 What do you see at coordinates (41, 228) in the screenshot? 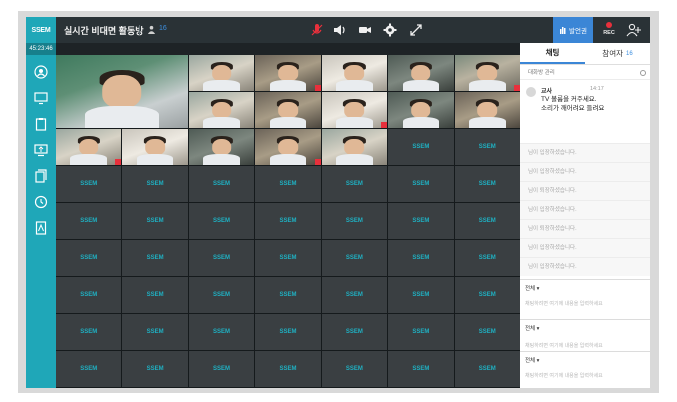
I see `document-icon` at bounding box center [41, 228].